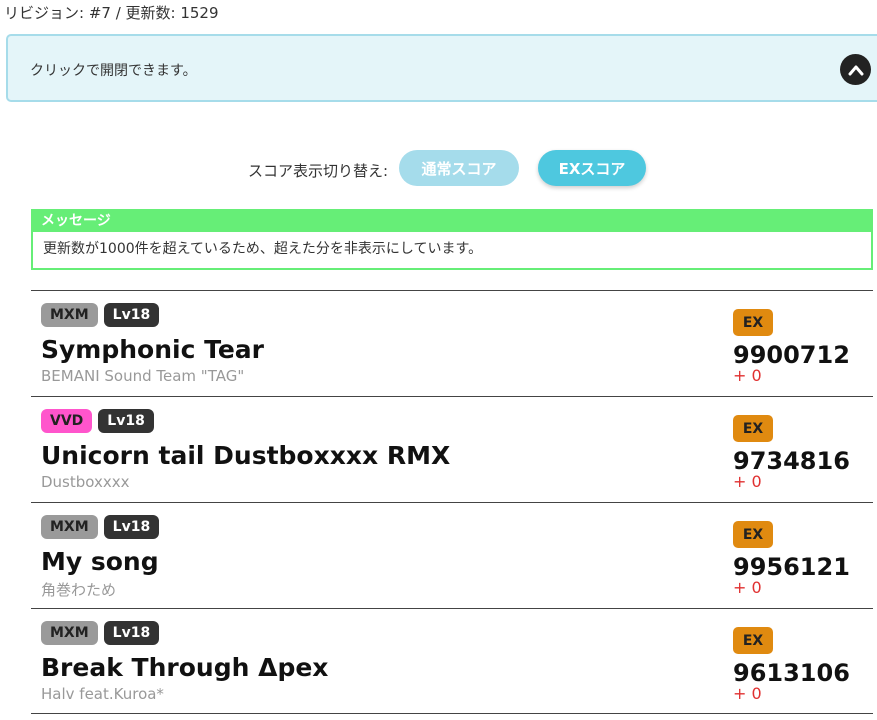 The width and height of the screenshot is (877, 720). What do you see at coordinates (791, 673) in the screenshot?
I see `score-value: 9613106` at bounding box center [791, 673].